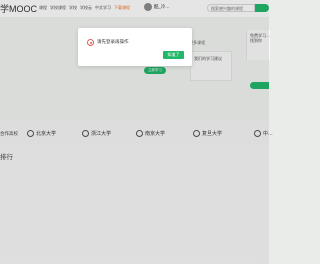 The height and width of the screenshot is (264, 320). What do you see at coordinates (90, 42) in the screenshot?
I see `error-icon` at bounding box center [90, 42].